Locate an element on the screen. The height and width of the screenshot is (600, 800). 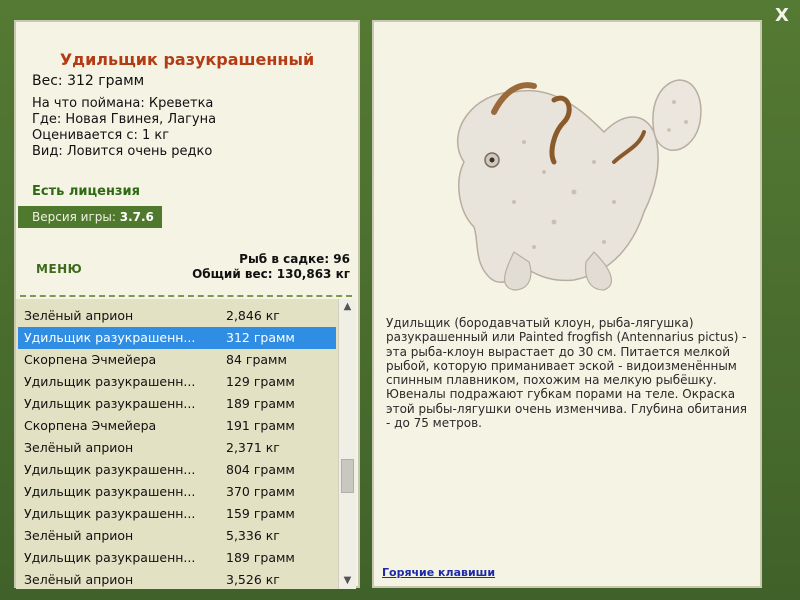
version-value: 3.7.6 is located at coordinates (136, 217).